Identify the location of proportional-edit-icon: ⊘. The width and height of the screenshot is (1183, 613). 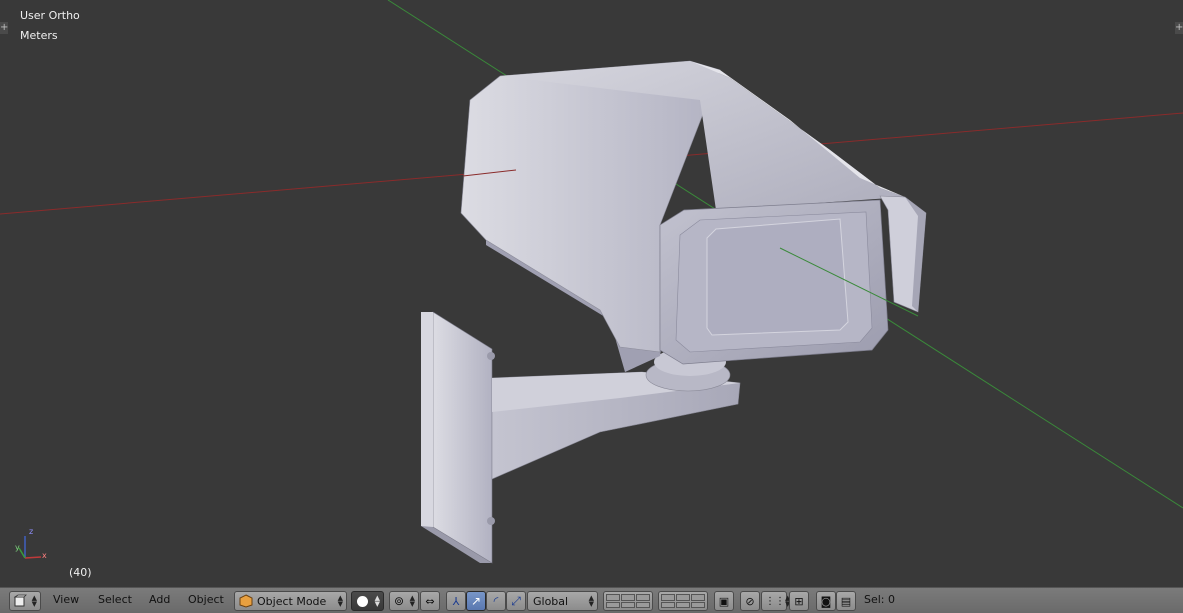
(750, 601).